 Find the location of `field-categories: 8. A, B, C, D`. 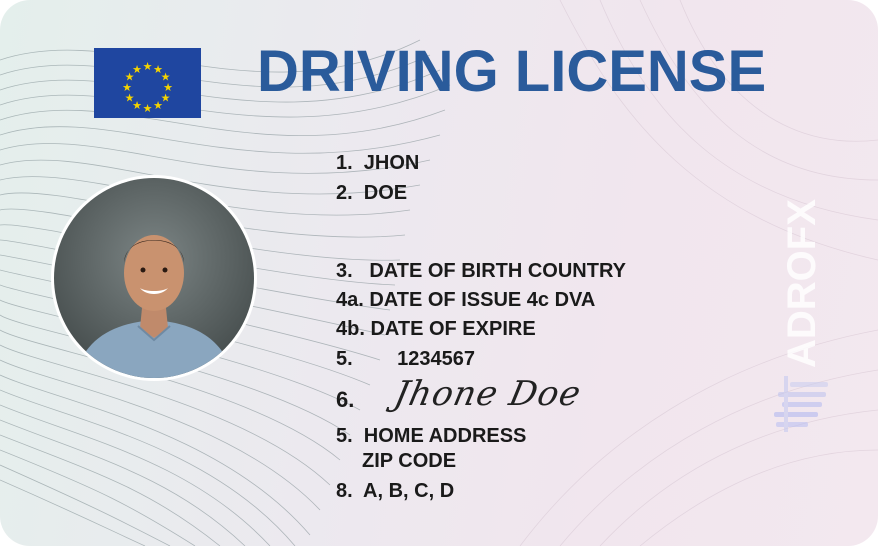

field-categories: 8. A, B, C, D is located at coordinates (395, 491).